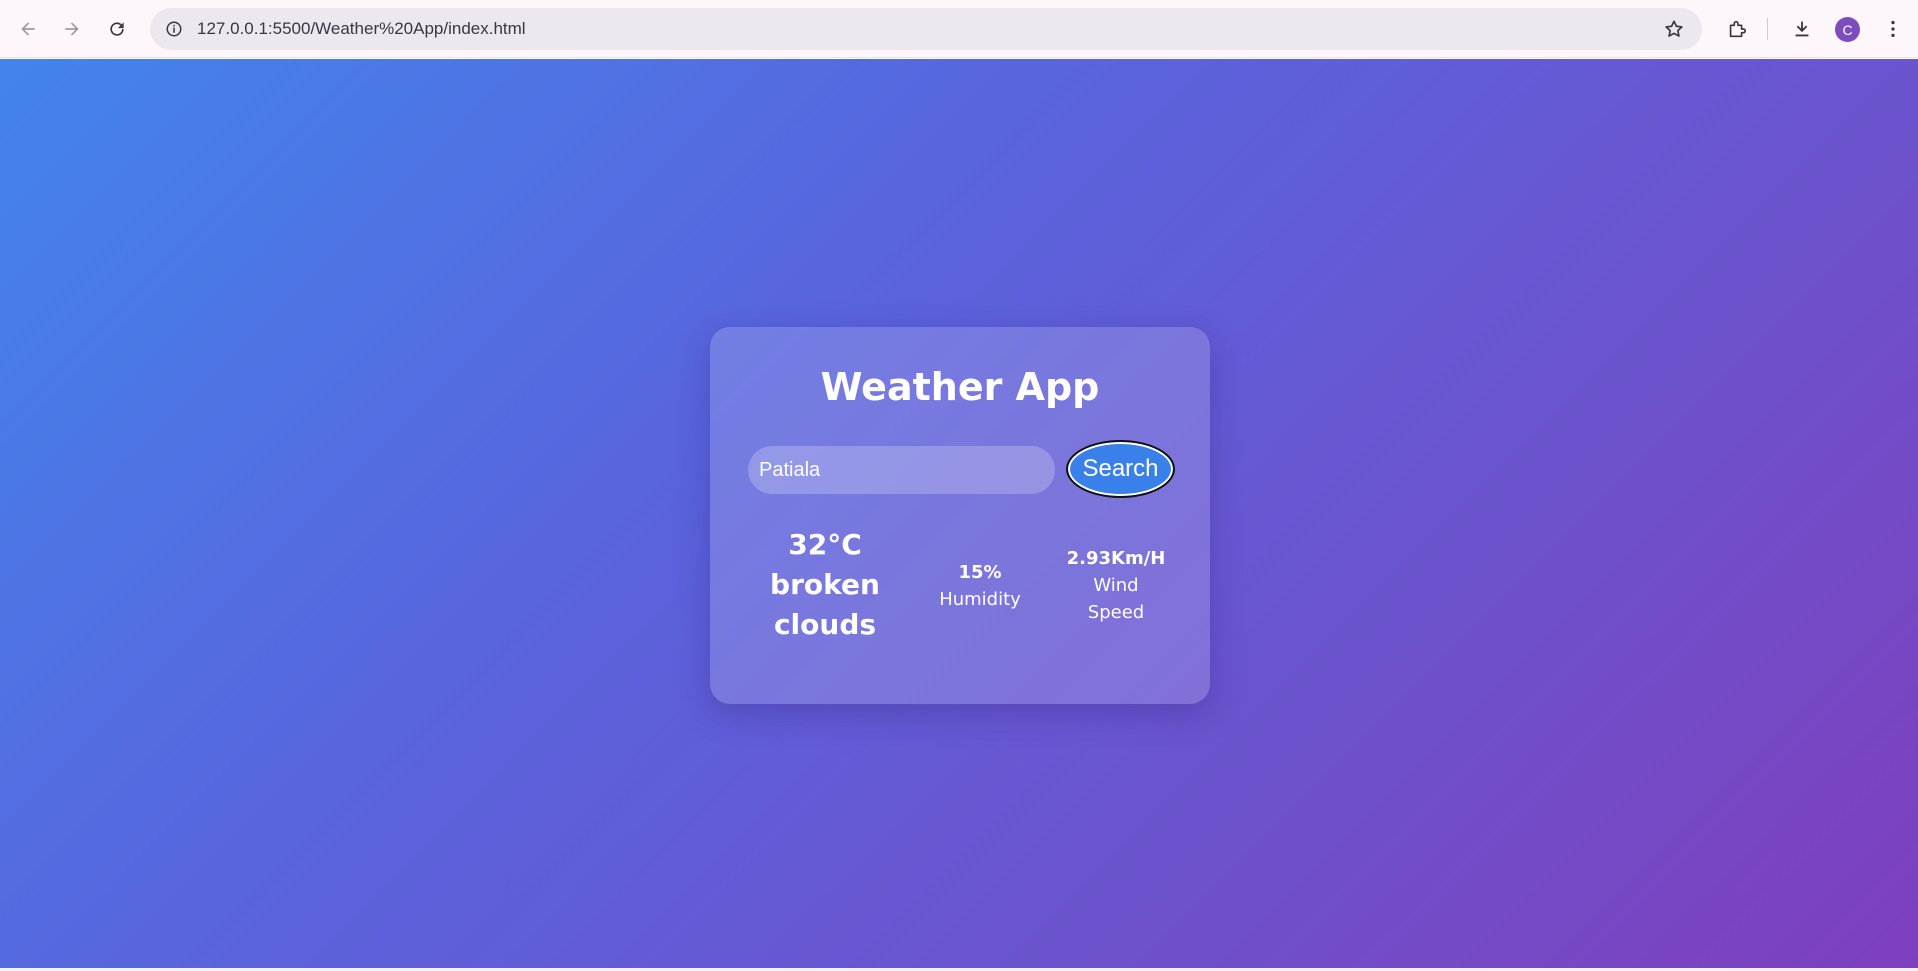 The height and width of the screenshot is (971, 1918). What do you see at coordinates (361, 29) in the screenshot?
I see `url-text: 127.0.0.1:5500/Weather%20App/index.html` at bounding box center [361, 29].